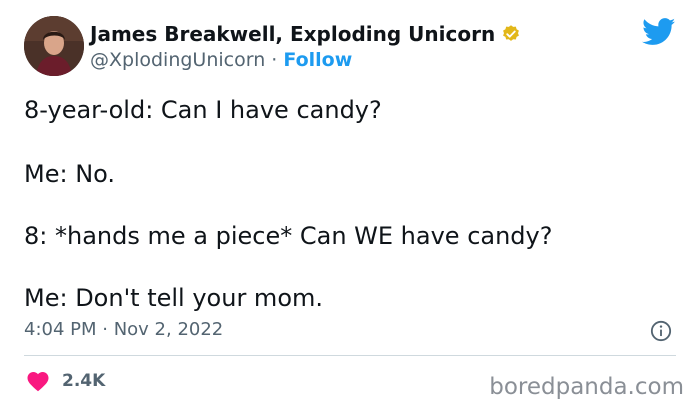  Describe the element at coordinates (84, 381) in the screenshot. I see `like-count: 2.4K` at that location.